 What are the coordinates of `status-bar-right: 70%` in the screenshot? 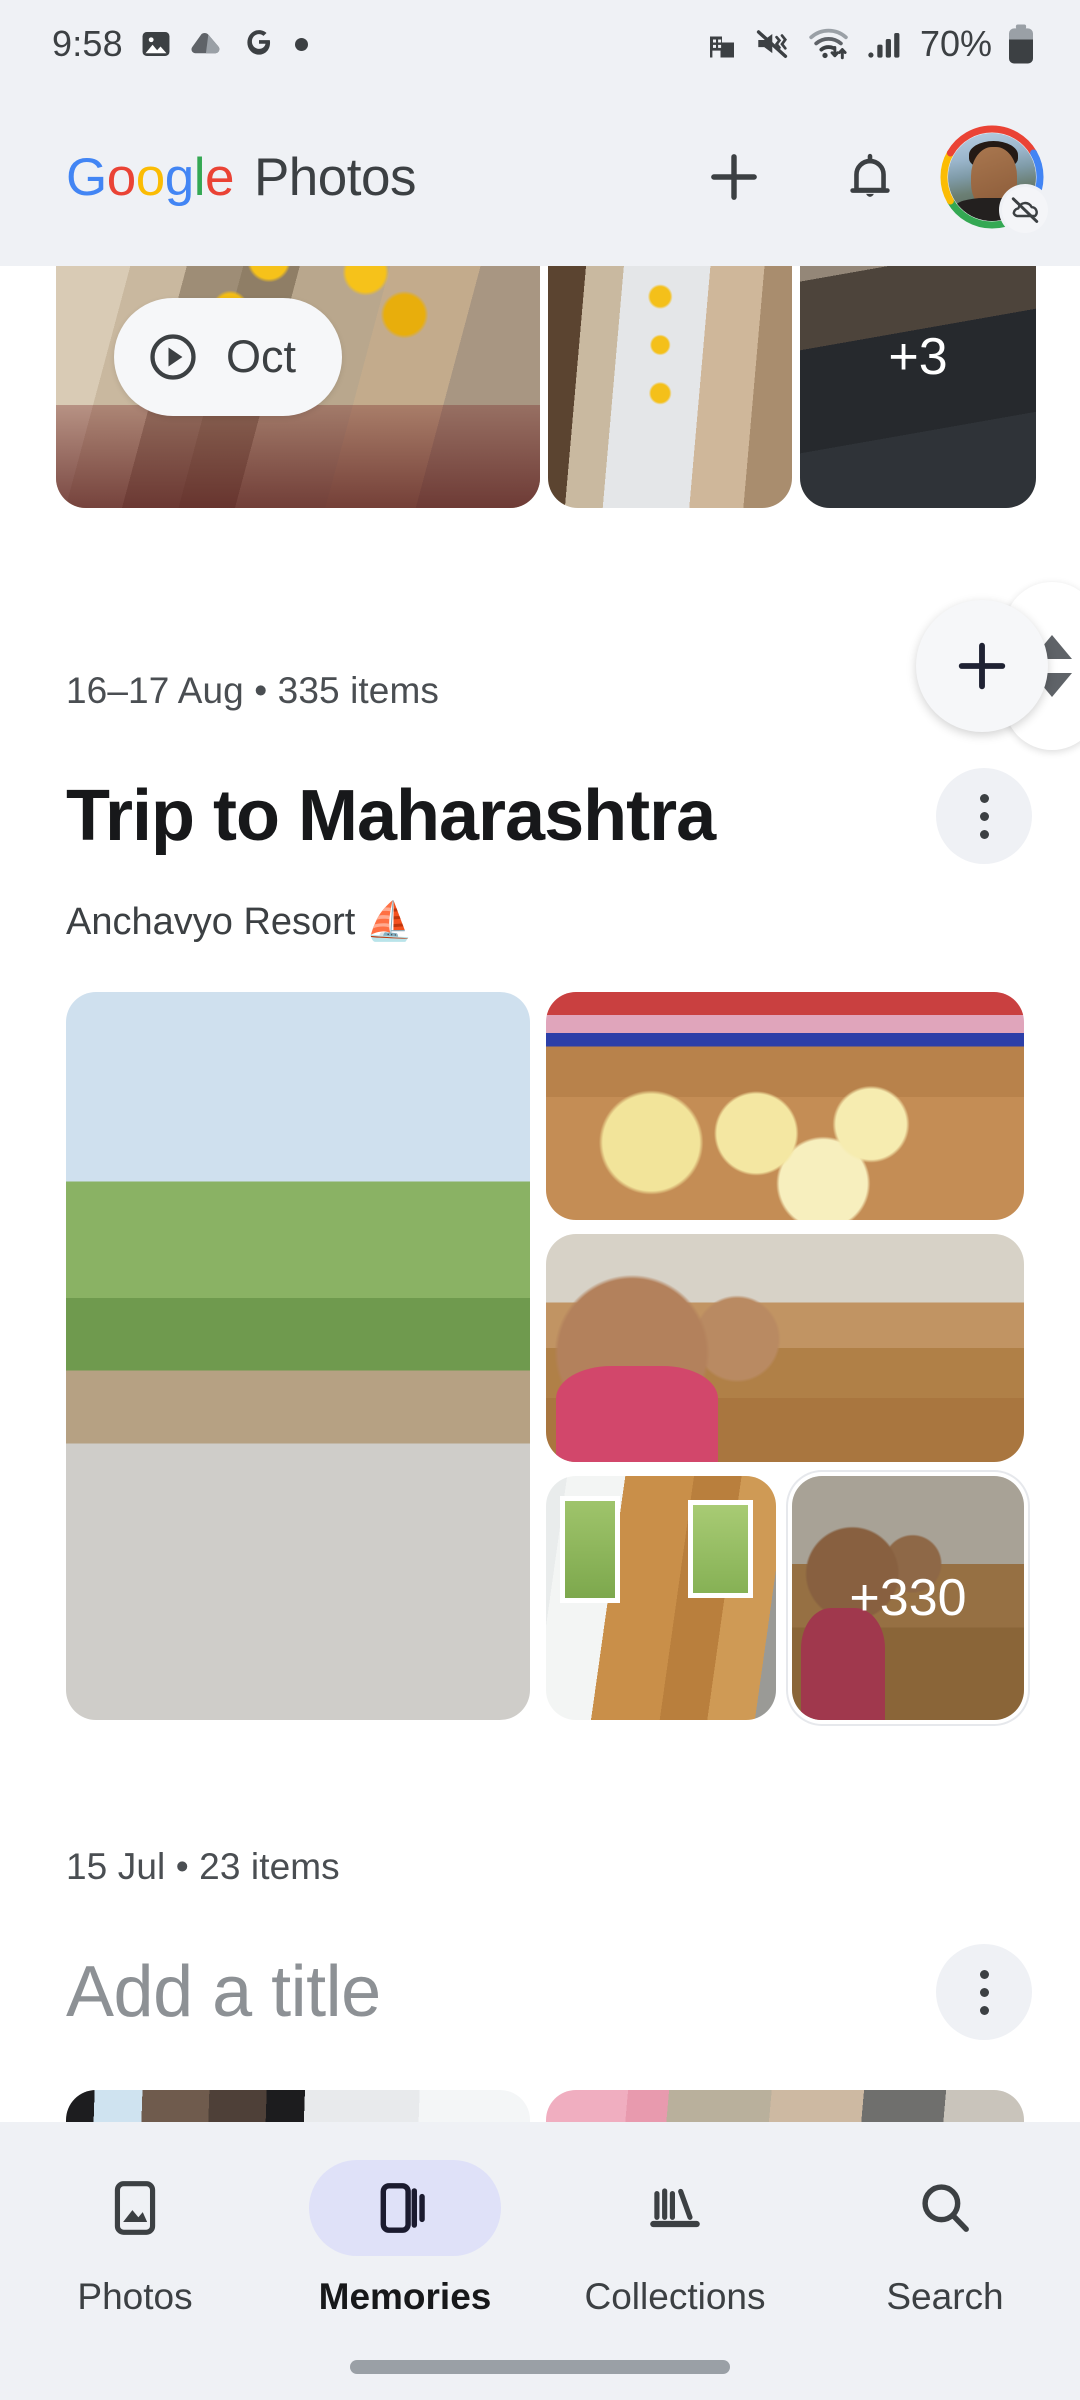 It's located at (870, 44).